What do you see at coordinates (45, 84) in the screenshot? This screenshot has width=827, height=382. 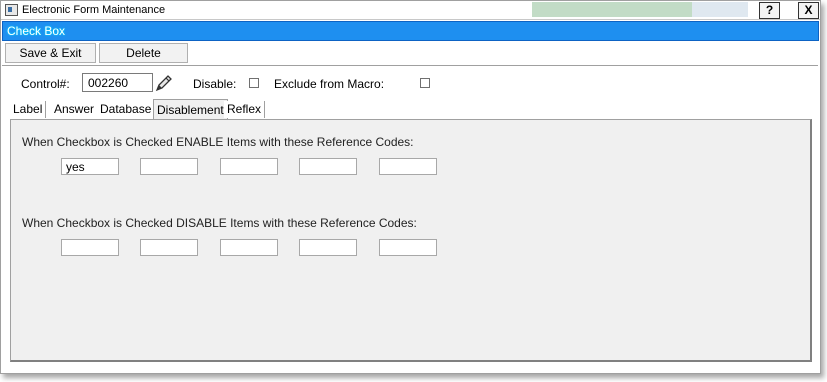 I see `control-number-label: Control#:` at bounding box center [45, 84].